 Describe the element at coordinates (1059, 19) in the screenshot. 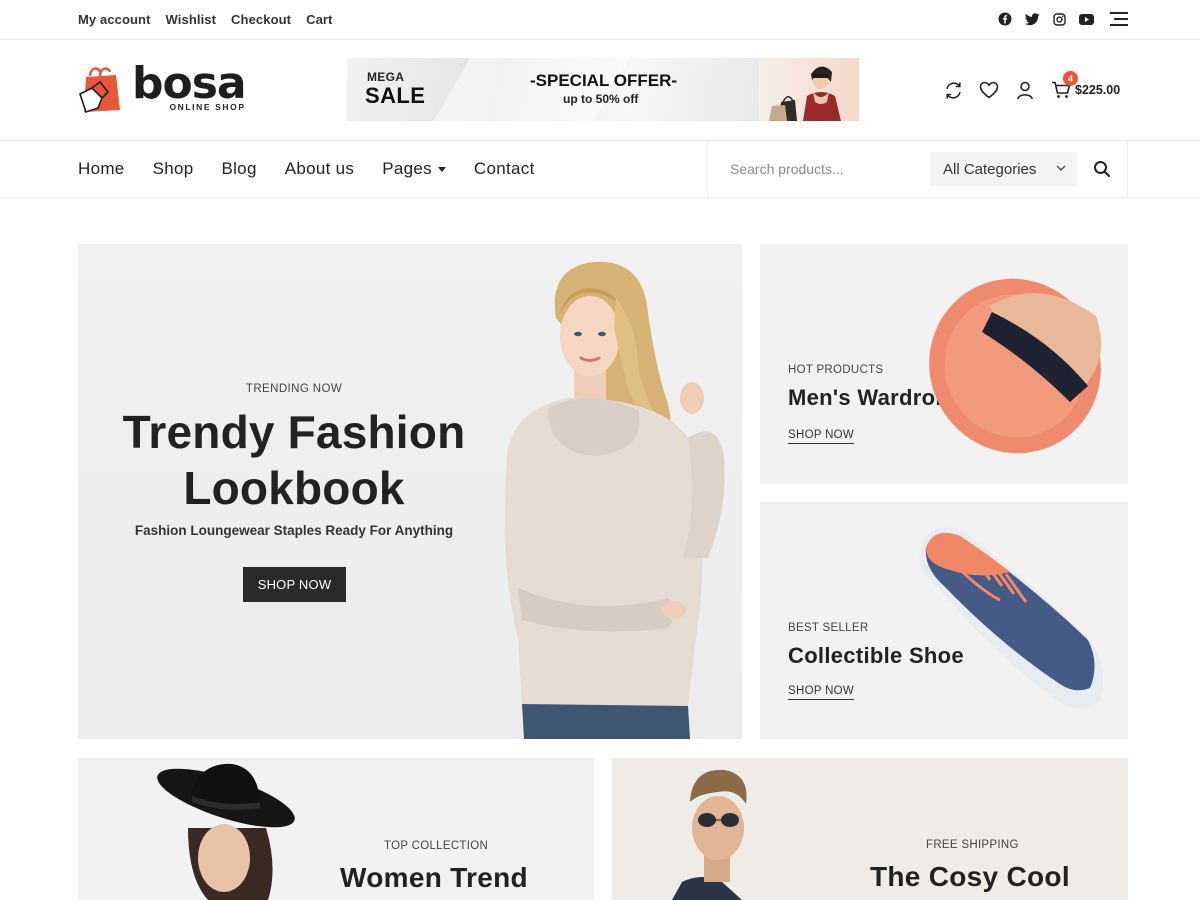

I see `instagram-icon` at that location.